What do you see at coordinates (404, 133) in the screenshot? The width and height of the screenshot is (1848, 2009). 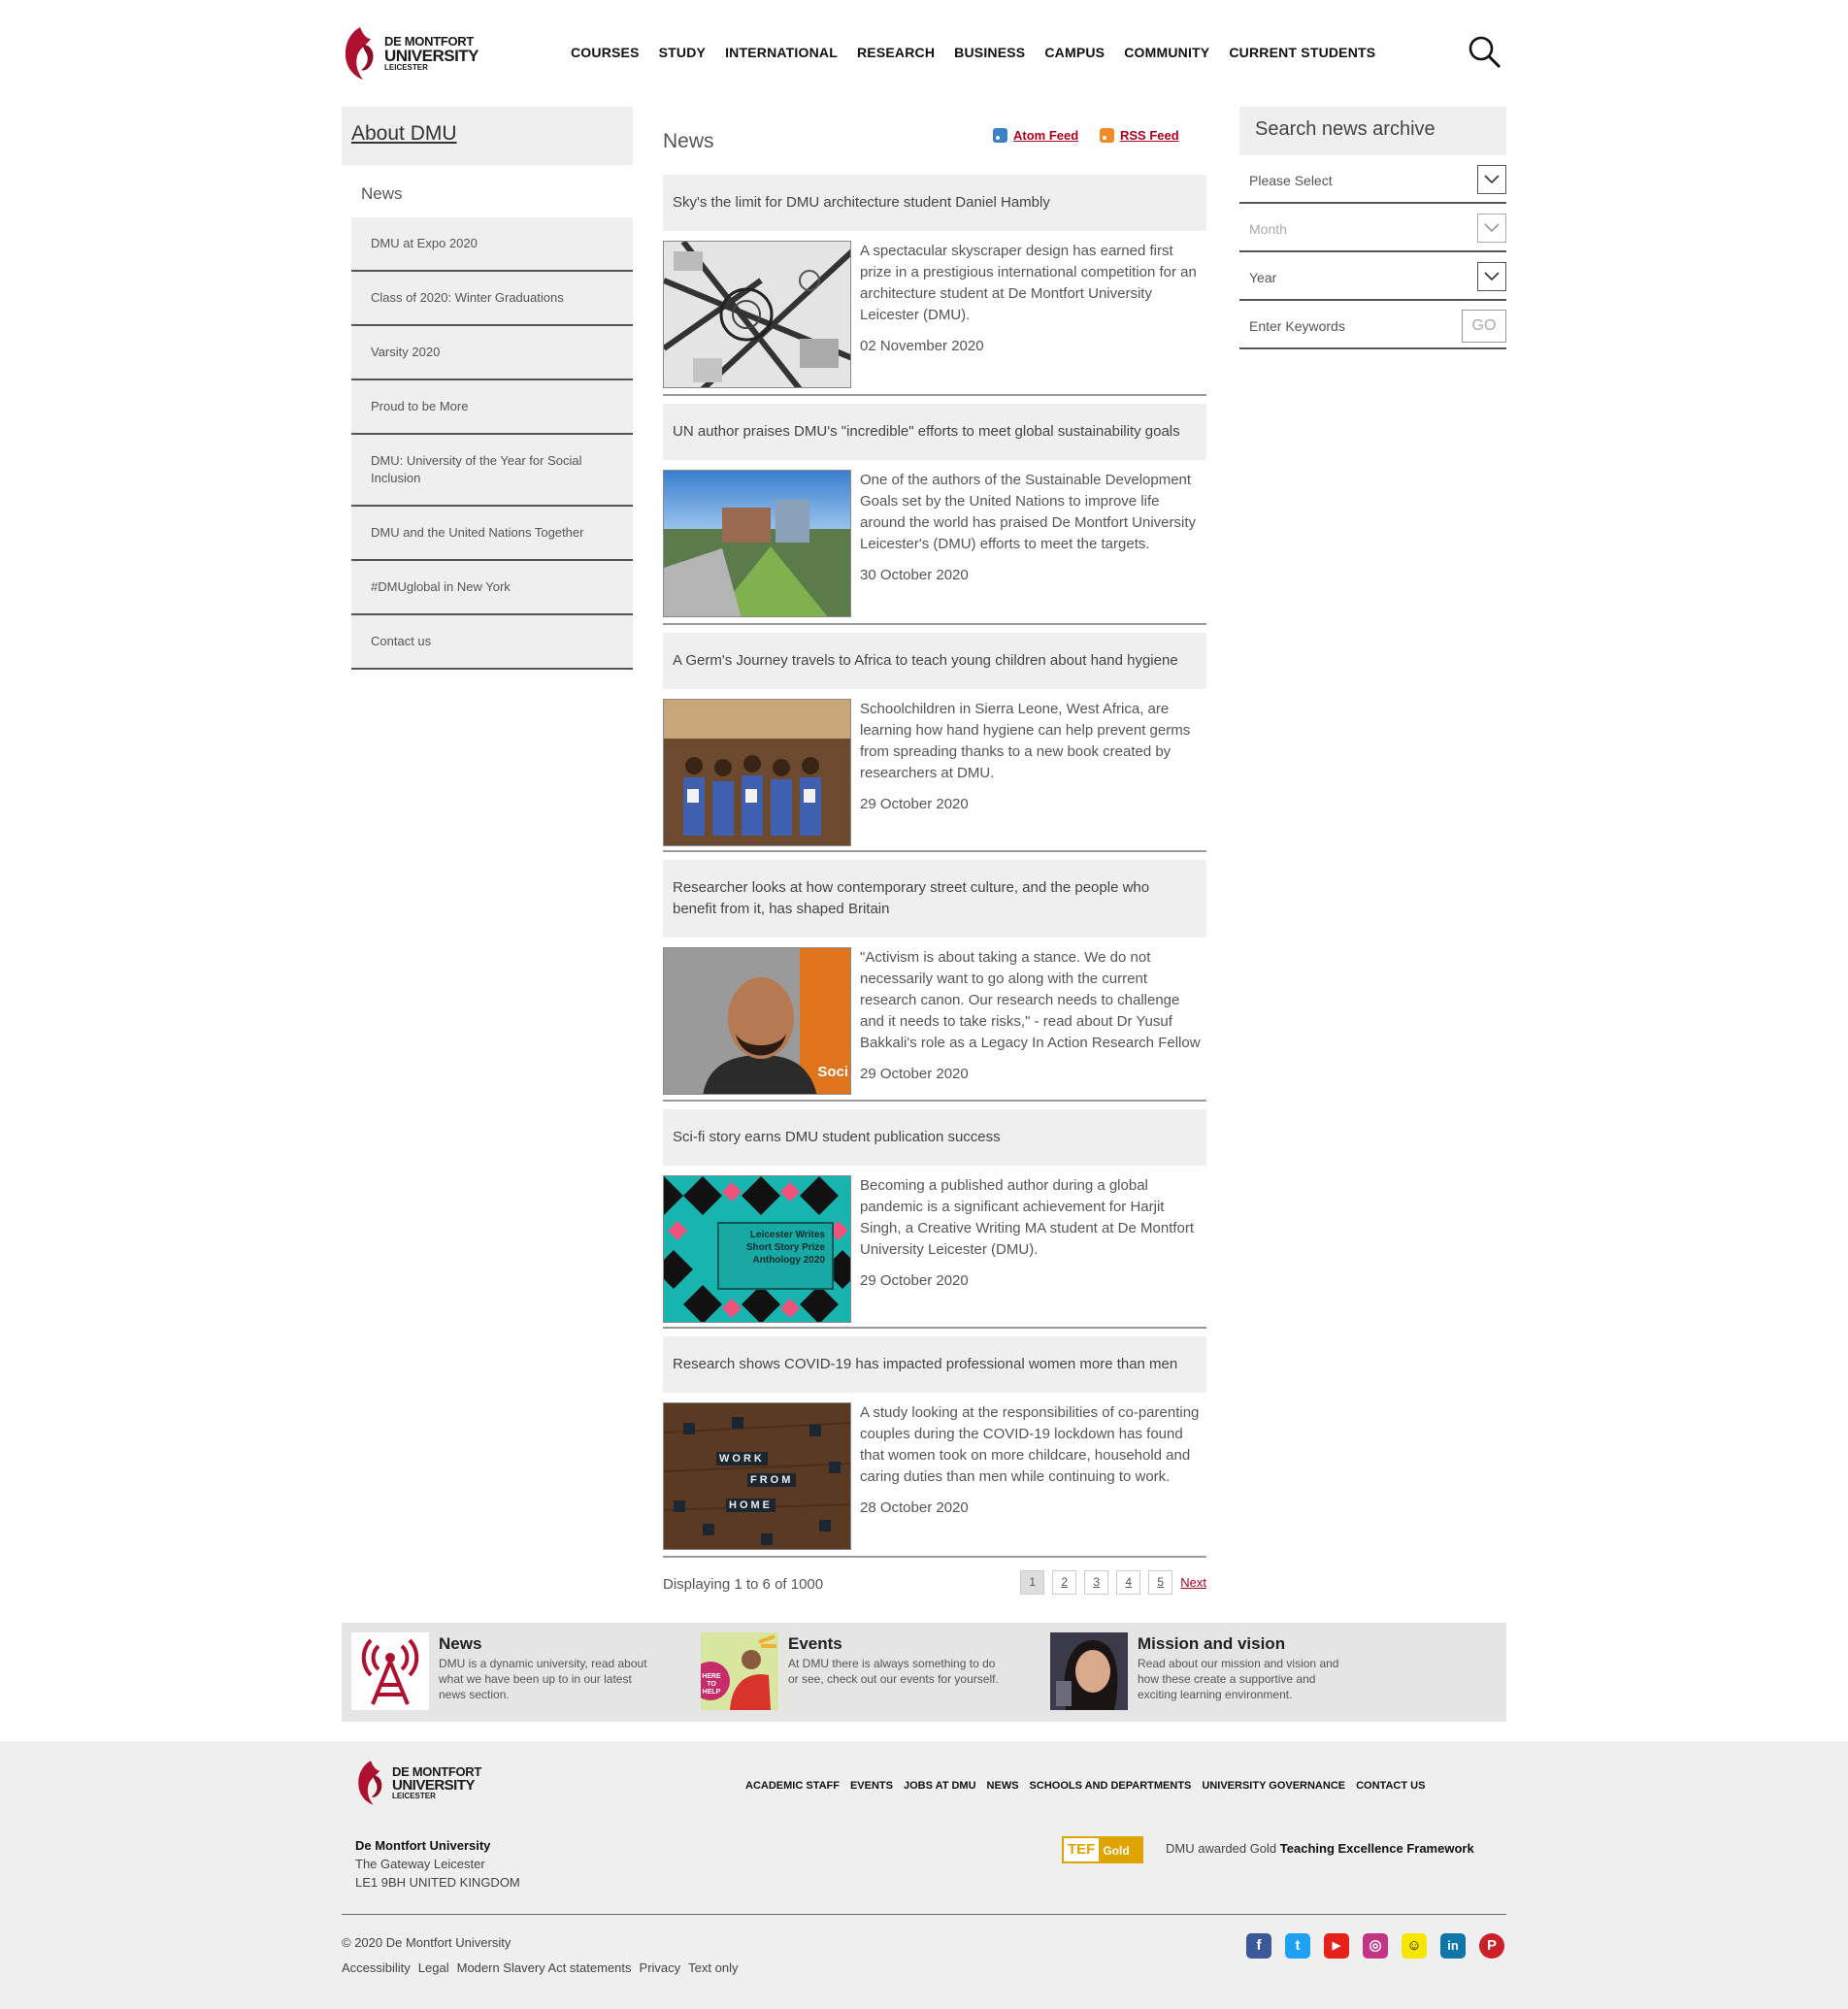 I see `about-dmu-link: About DMU` at bounding box center [404, 133].